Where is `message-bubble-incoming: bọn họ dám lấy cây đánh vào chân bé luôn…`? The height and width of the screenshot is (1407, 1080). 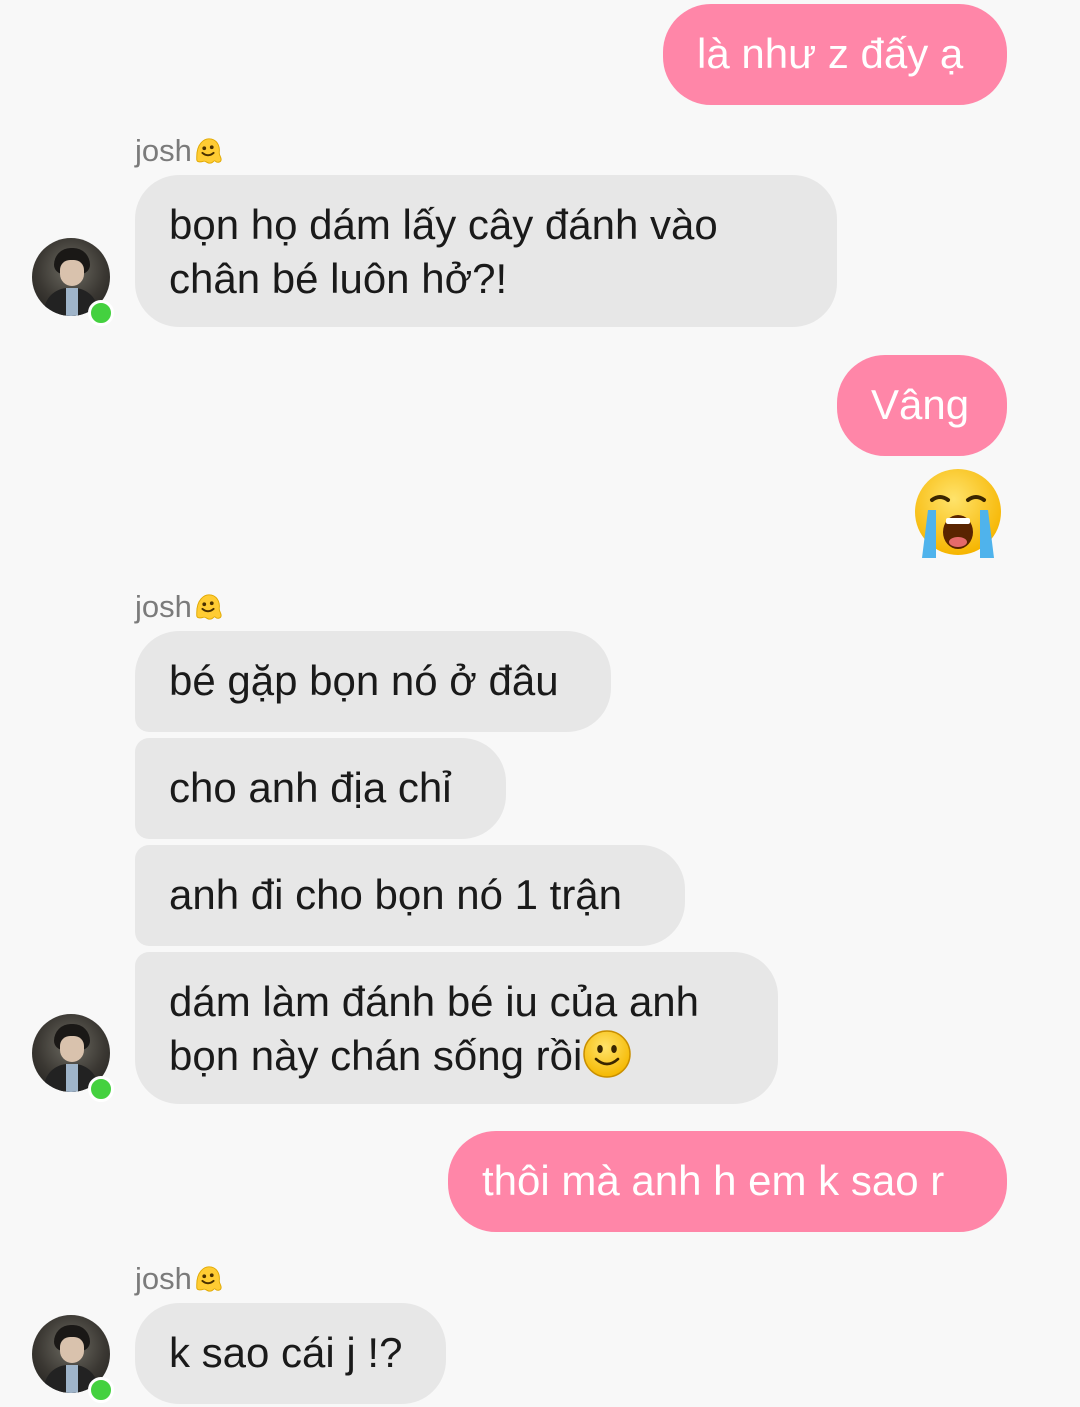
message-bubble-incoming: bọn họ dám lấy cây đánh vào chân bé luôn… is located at coordinates (486, 251).